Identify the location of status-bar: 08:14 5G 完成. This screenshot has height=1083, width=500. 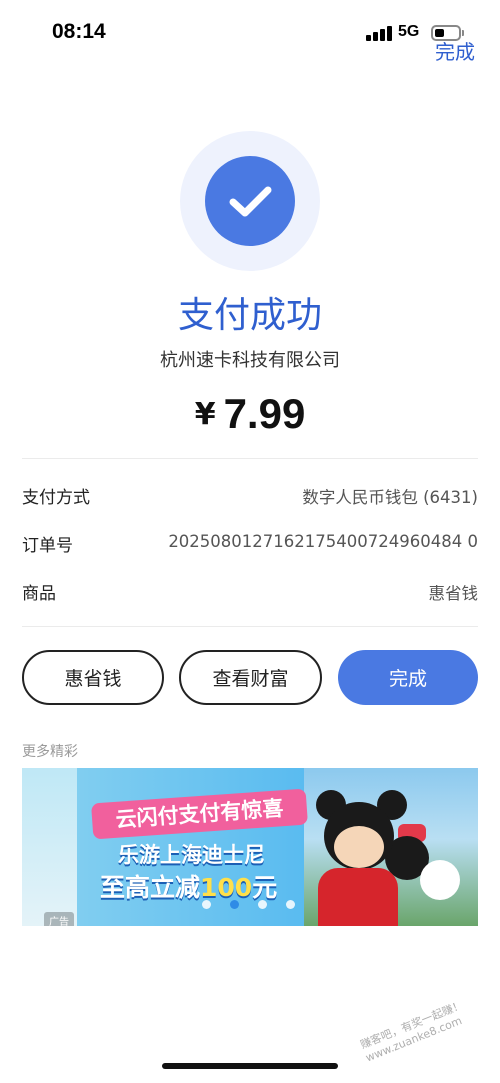
(250, 33).